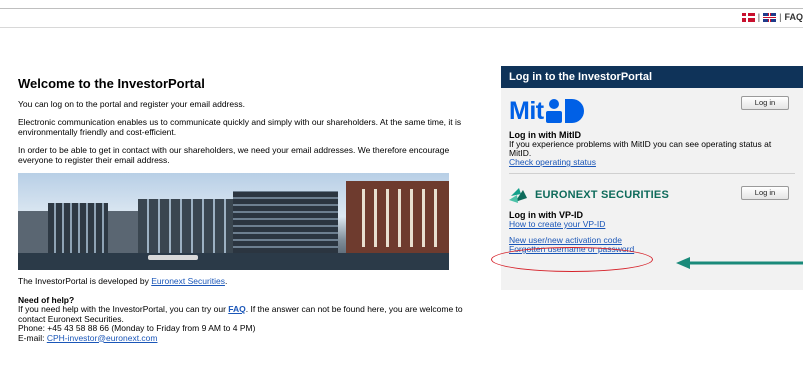 The image size is (803, 370). I want to click on create-vpid-link: How to create your VP-ID, so click(557, 224).